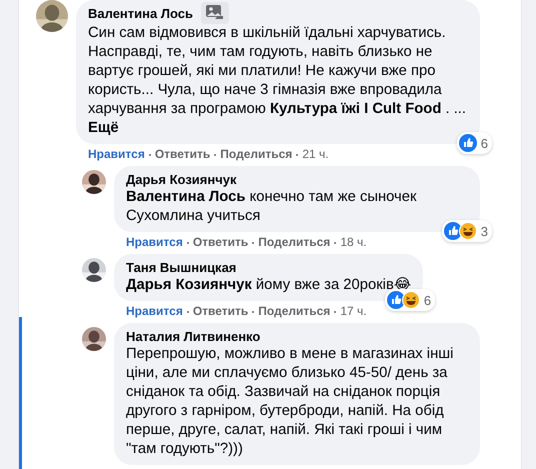 The height and width of the screenshot is (469, 536). What do you see at coordinates (353, 311) in the screenshot?
I see `comment-time: 17 ч.` at bounding box center [353, 311].